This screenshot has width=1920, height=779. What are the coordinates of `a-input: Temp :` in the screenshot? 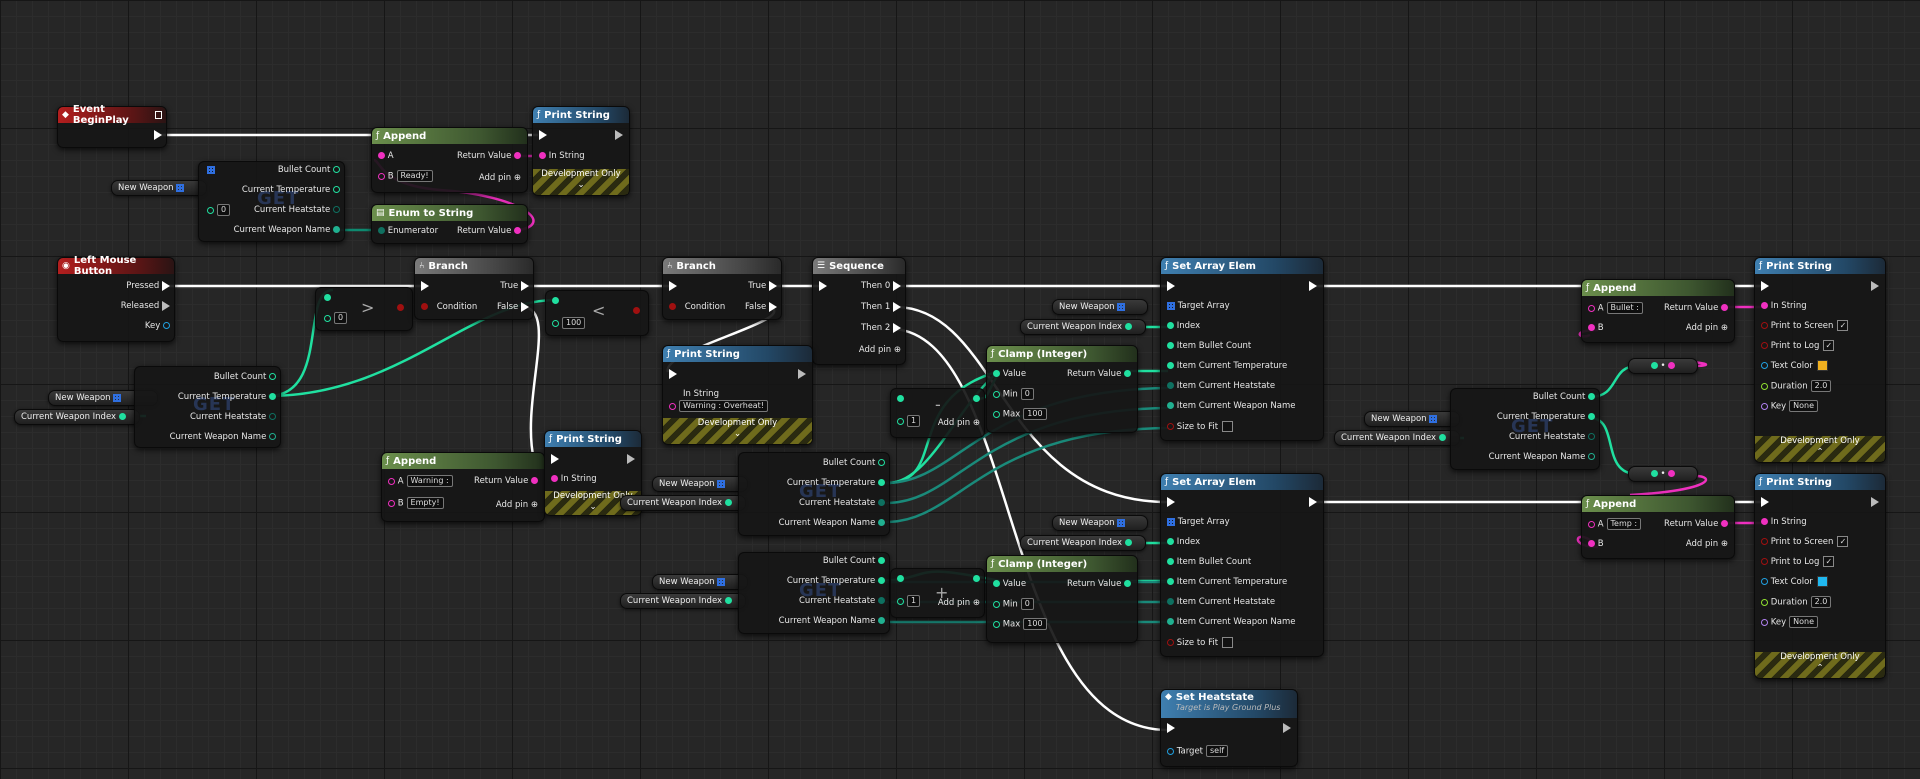 It's located at (1624, 524).